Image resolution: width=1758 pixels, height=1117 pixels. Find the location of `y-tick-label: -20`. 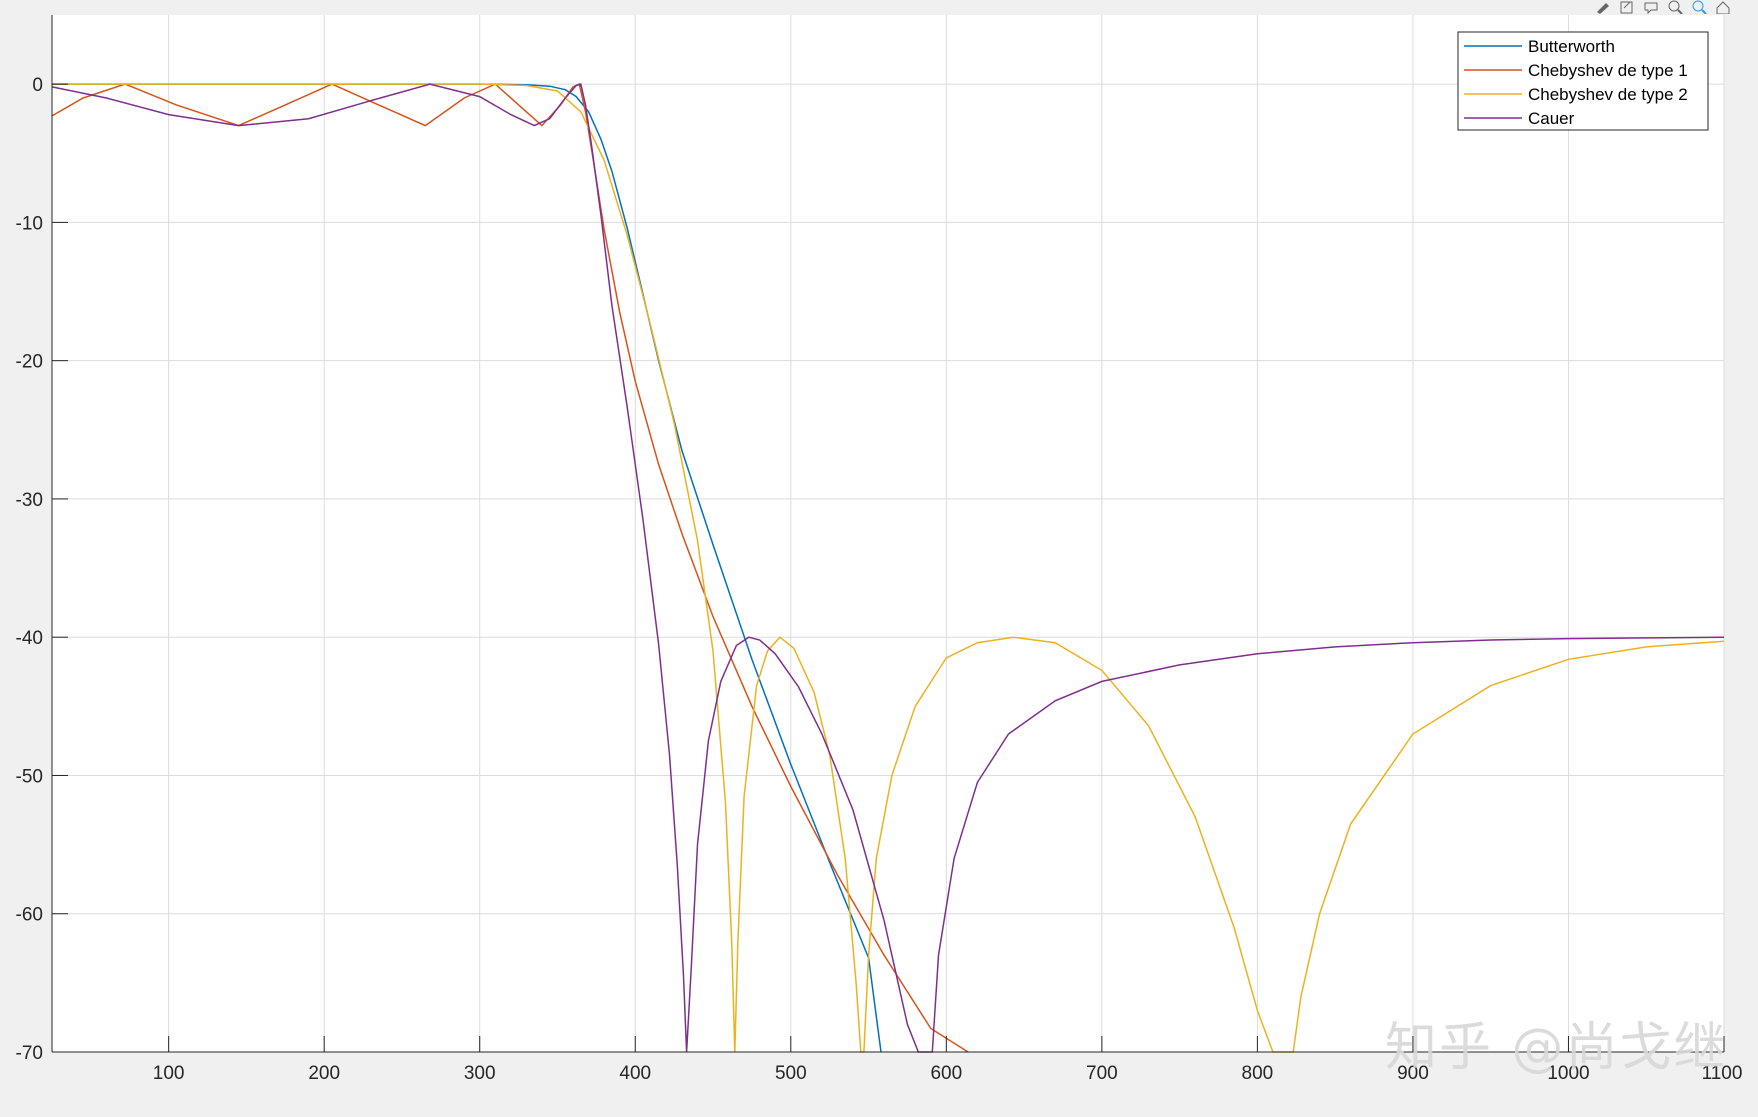

y-tick-label: -20 is located at coordinates (29, 362).